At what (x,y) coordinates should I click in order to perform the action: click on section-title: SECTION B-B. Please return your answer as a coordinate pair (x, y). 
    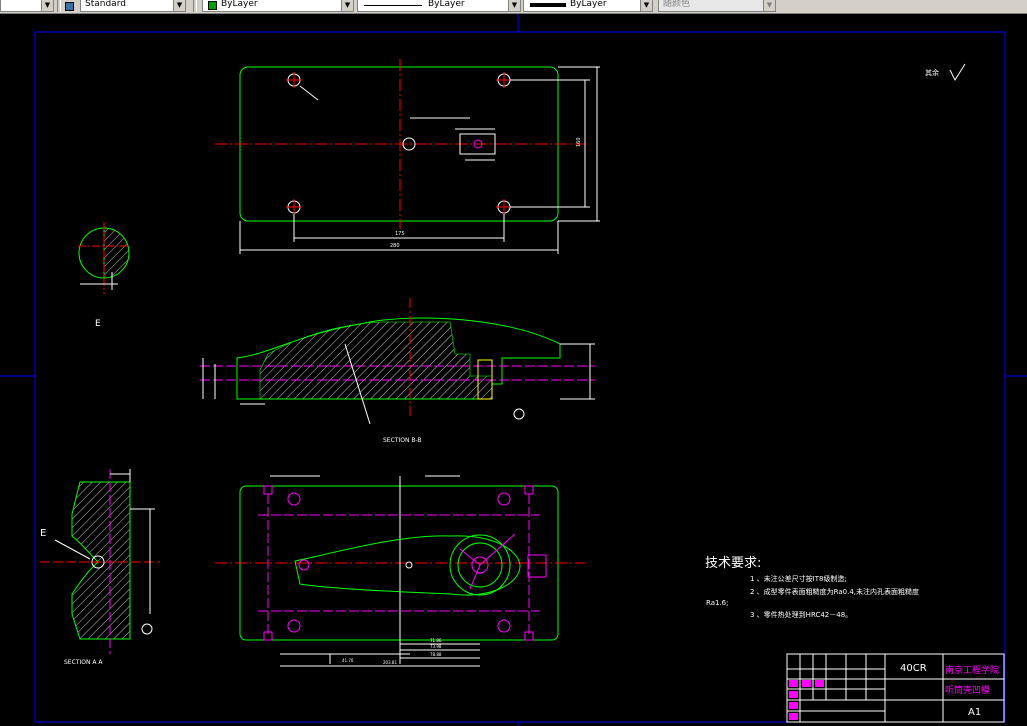
    Looking at the image, I should click on (402, 440).